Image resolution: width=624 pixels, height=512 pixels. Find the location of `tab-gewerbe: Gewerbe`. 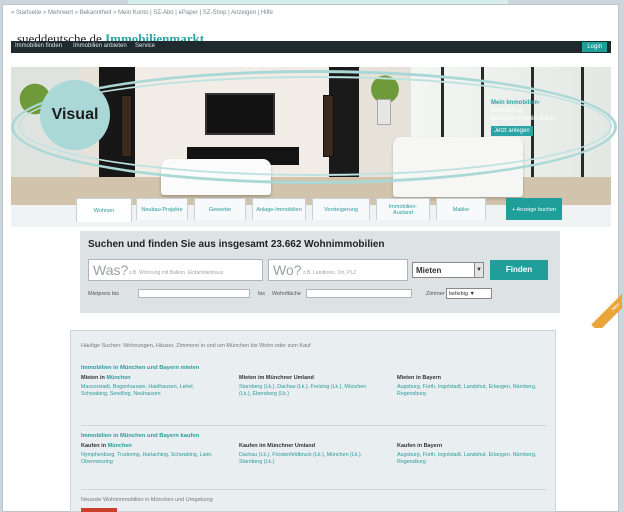

tab-gewerbe: Gewerbe is located at coordinates (220, 209).